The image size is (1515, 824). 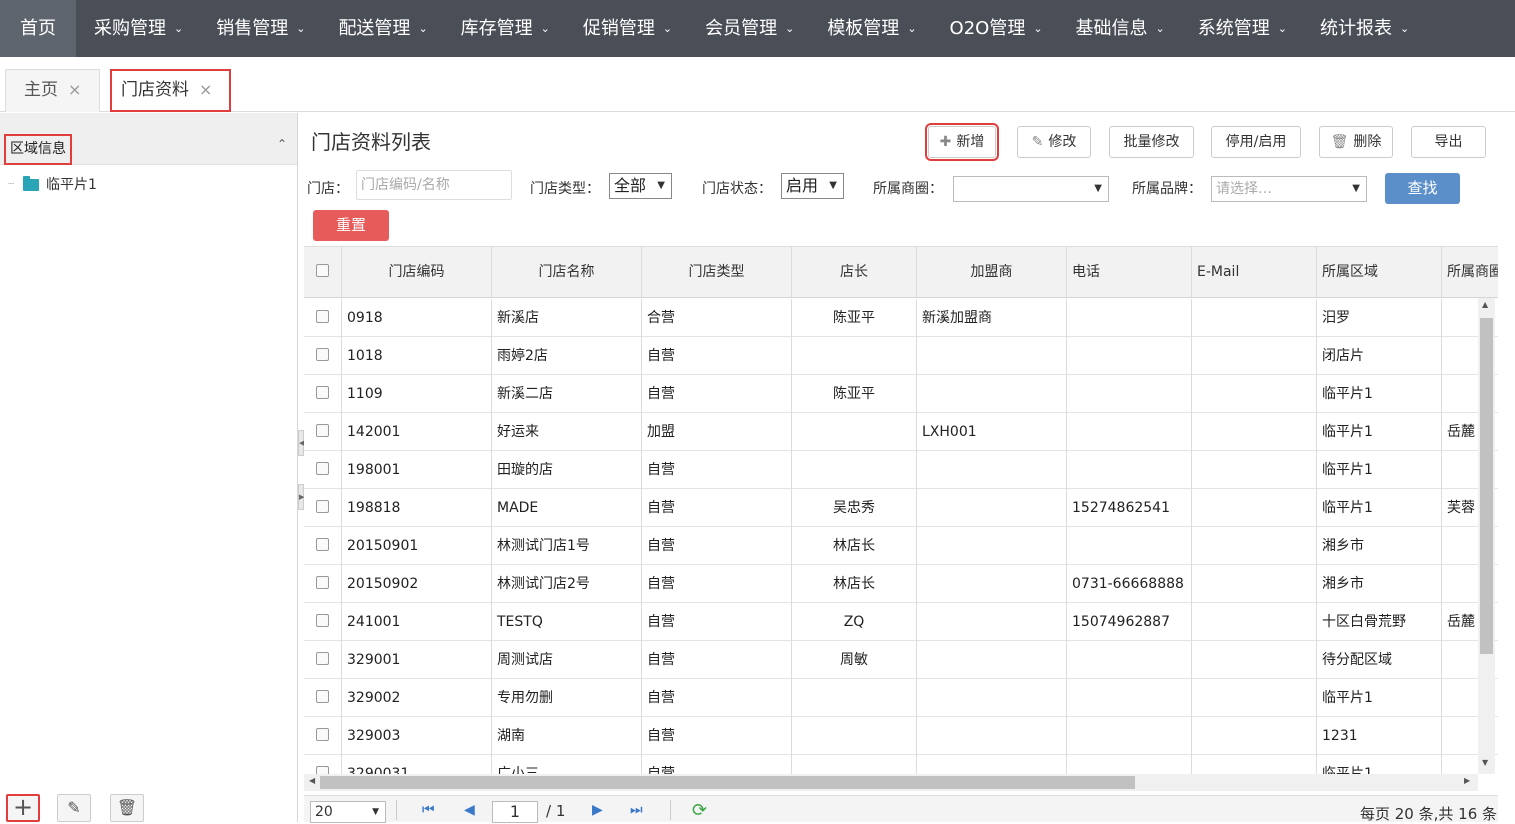 What do you see at coordinates (434, 185) in the screenshot?
I see `store-search-input: 门店编码/名称` at bounding box center [434, 185].